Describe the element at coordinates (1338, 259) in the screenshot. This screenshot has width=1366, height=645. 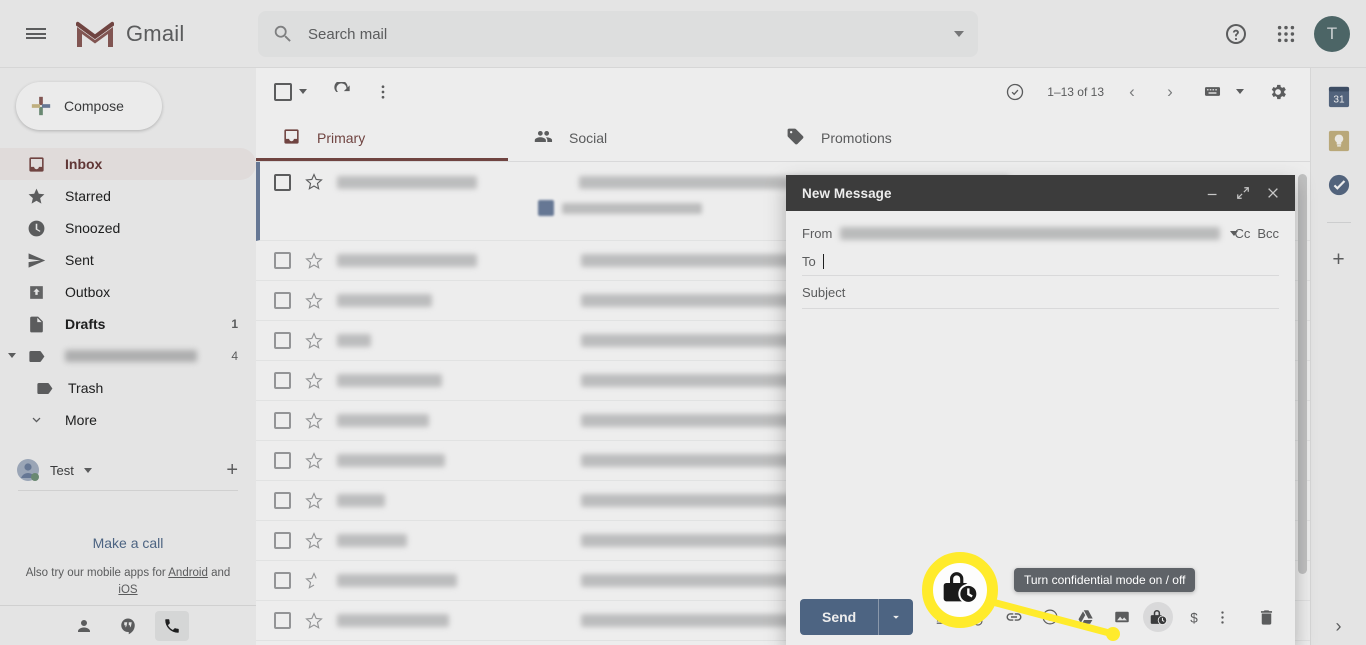
I see `add-on-plus-icon: +` at that location.